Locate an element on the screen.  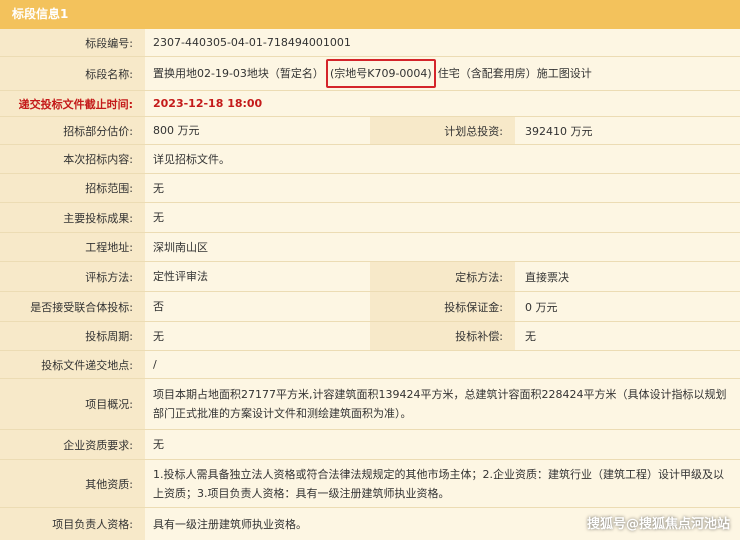
content-label: 本次招标内容: is located at coordinates (72, 159).